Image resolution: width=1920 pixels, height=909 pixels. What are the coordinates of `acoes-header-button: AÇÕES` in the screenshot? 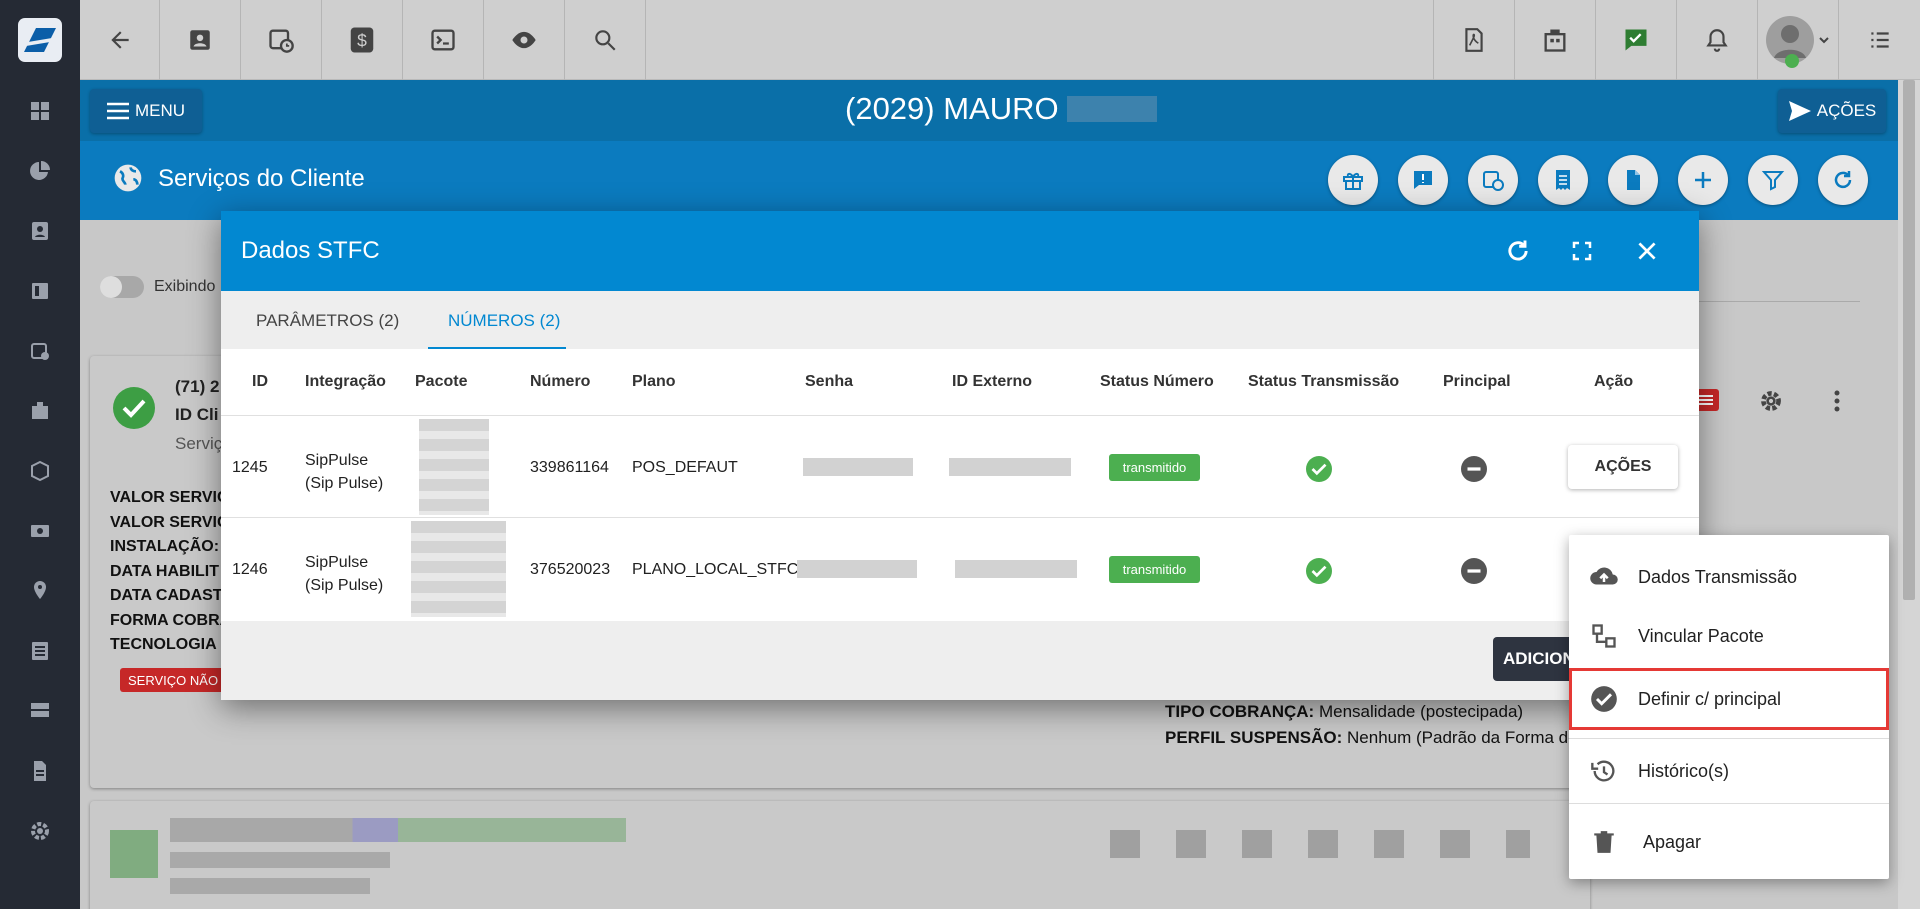 It's located at (1832, 111).